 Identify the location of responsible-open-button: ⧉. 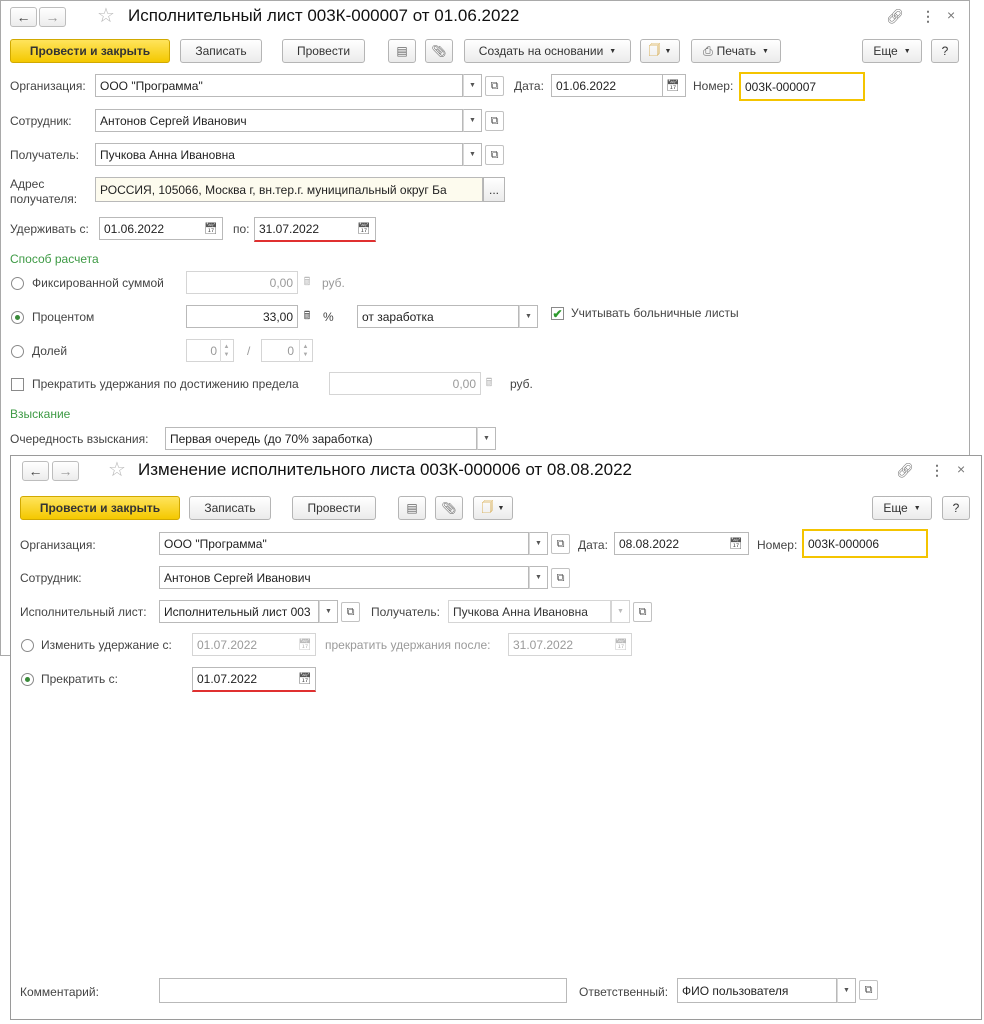
(868, 990).